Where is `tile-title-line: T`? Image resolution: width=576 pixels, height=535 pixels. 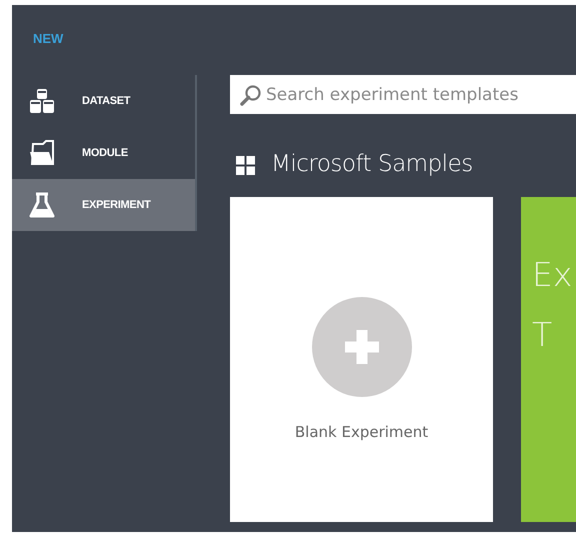
tile-title-line: T is located at coordinates (543, 335).